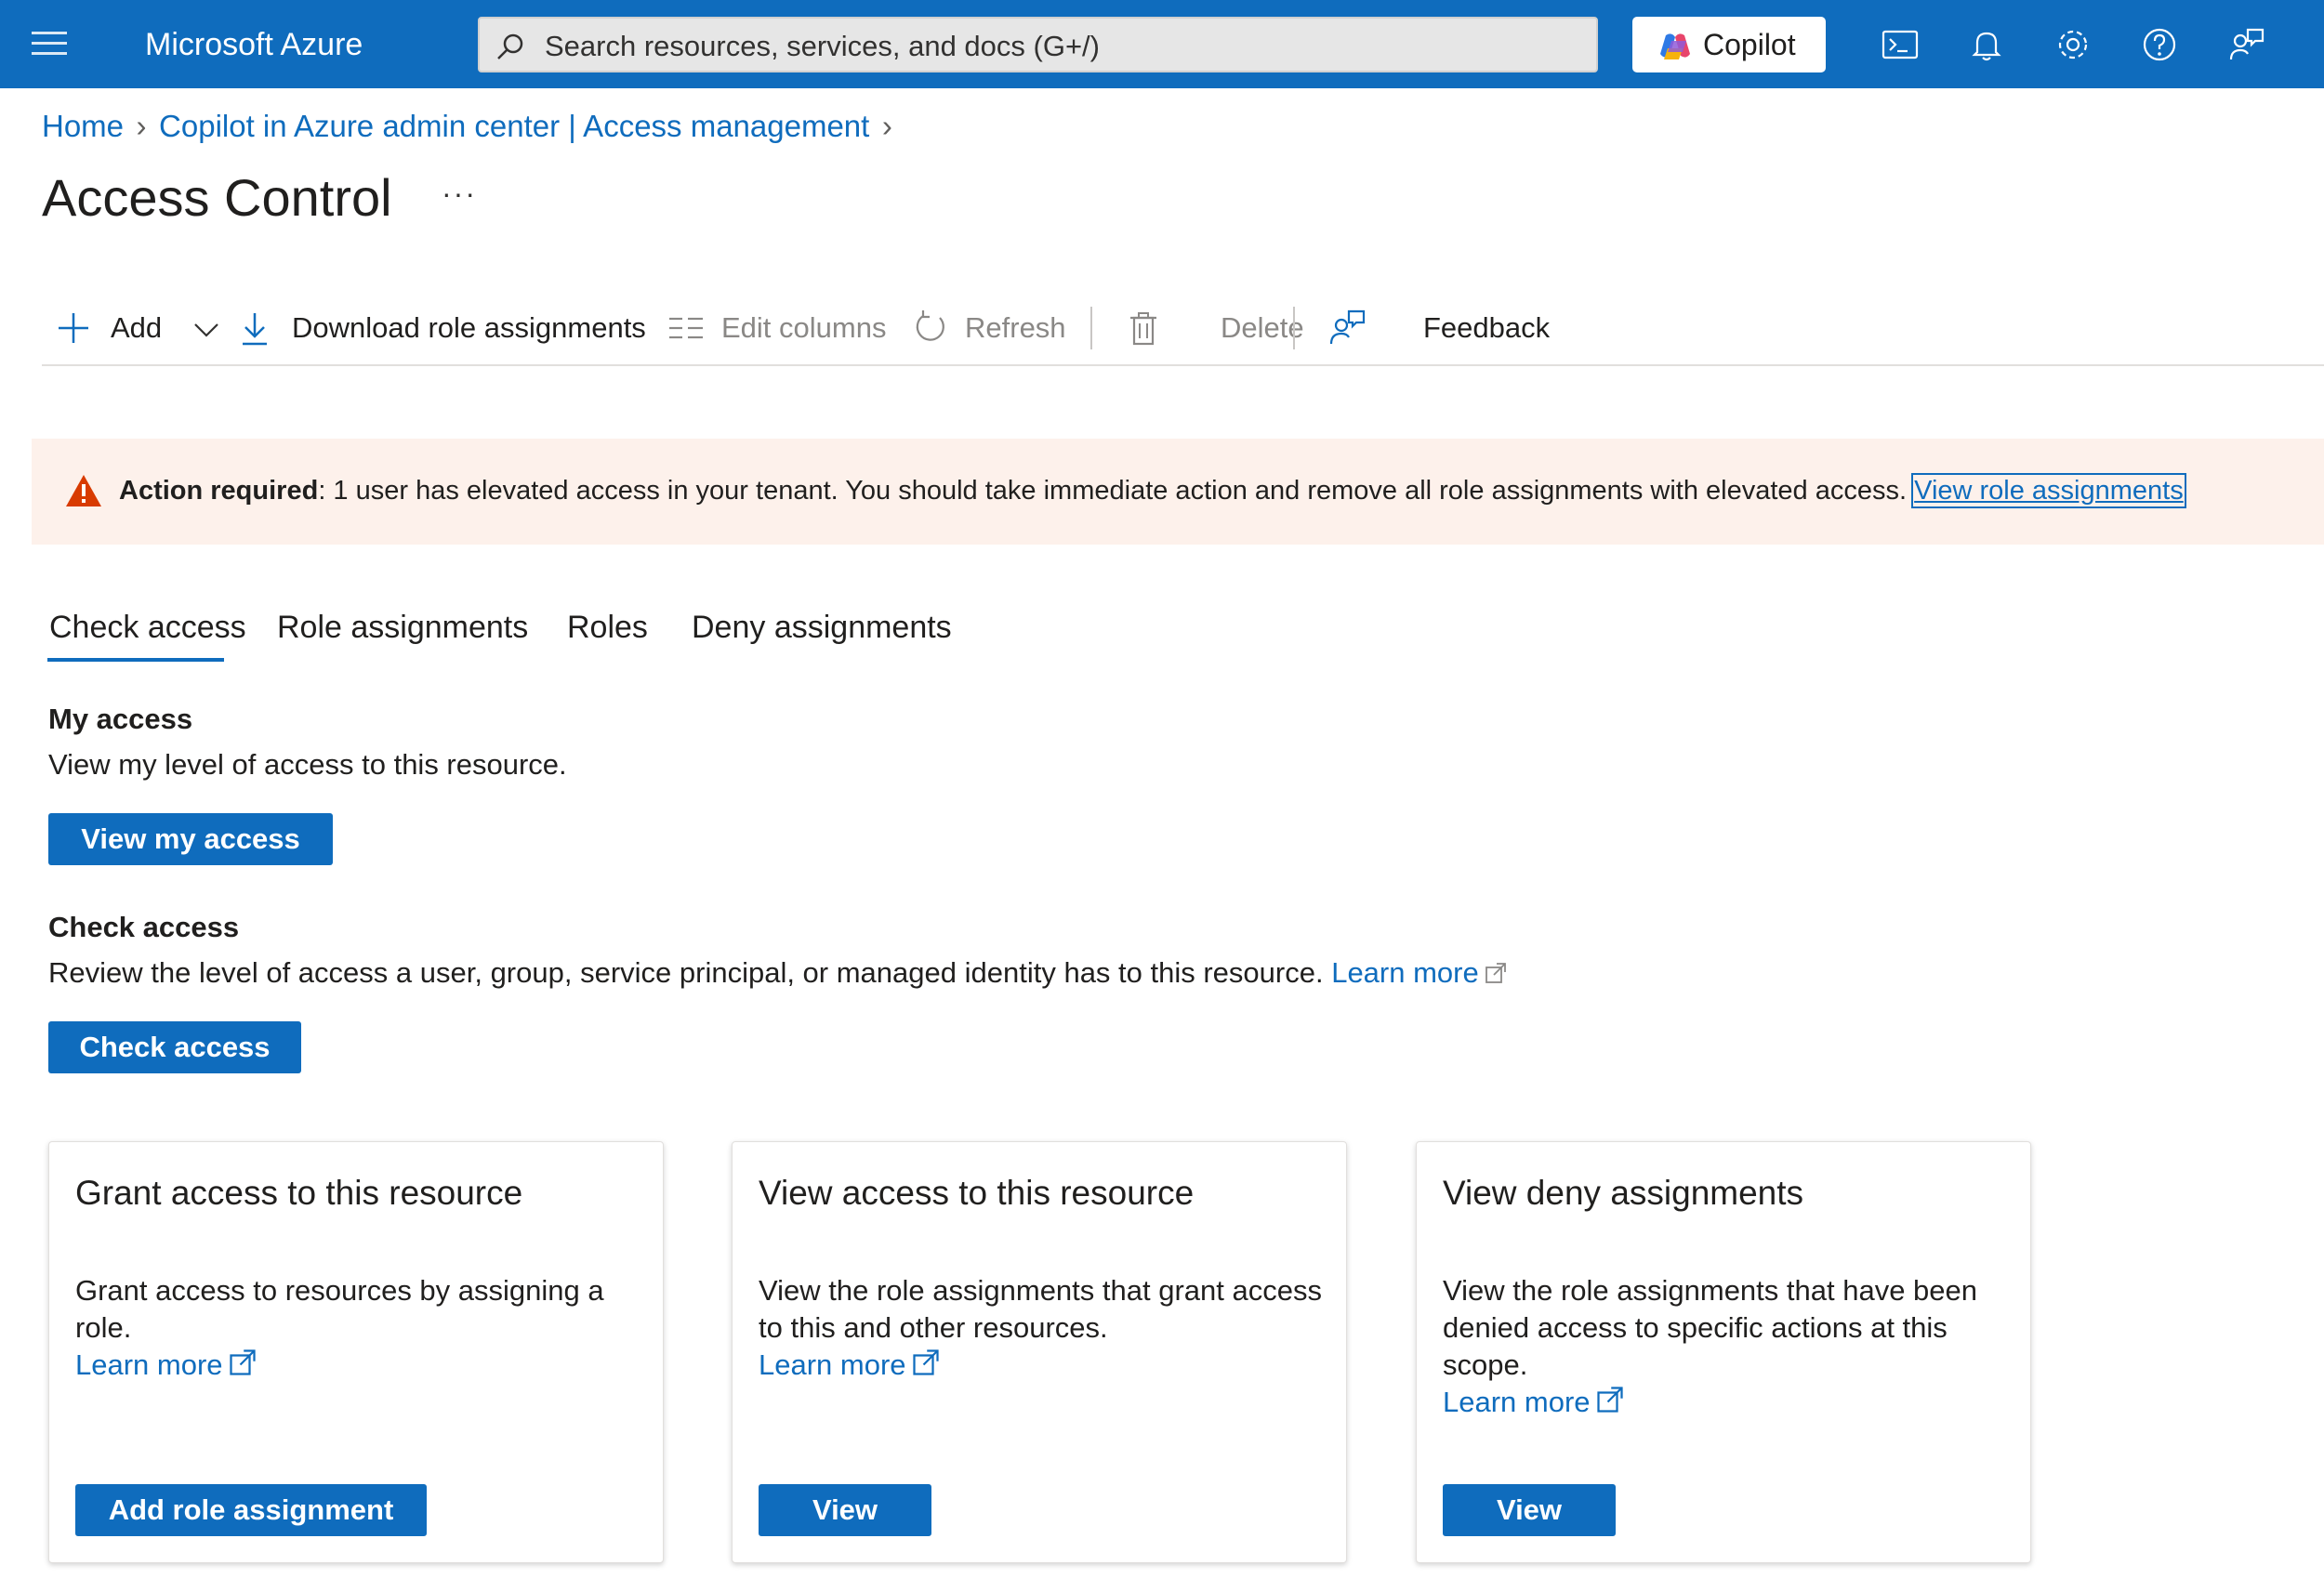  What do you see at coordinates (977, 1193) in the screenshot?
I see `card-title: View access to this resource` at bounding box center [977, 1193].